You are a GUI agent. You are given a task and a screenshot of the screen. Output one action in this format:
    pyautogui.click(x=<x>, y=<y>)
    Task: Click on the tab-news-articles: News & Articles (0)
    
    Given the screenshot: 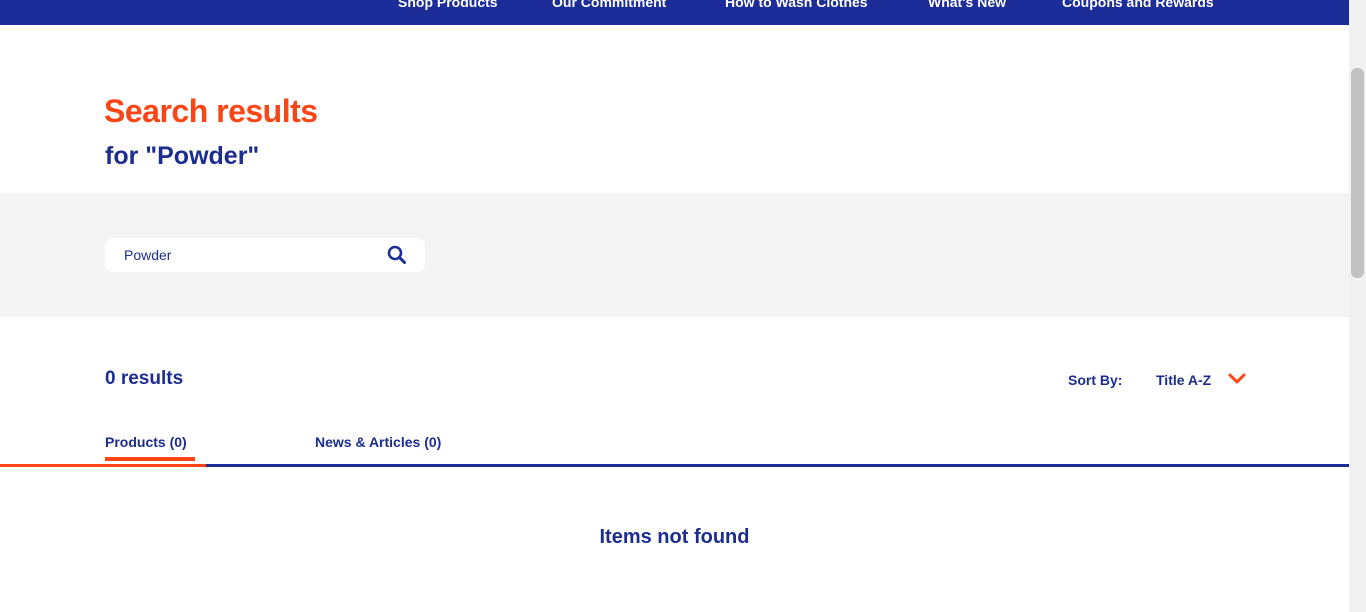 What is the action you would take?
    pyautogui.click(x=378, y=442)
    